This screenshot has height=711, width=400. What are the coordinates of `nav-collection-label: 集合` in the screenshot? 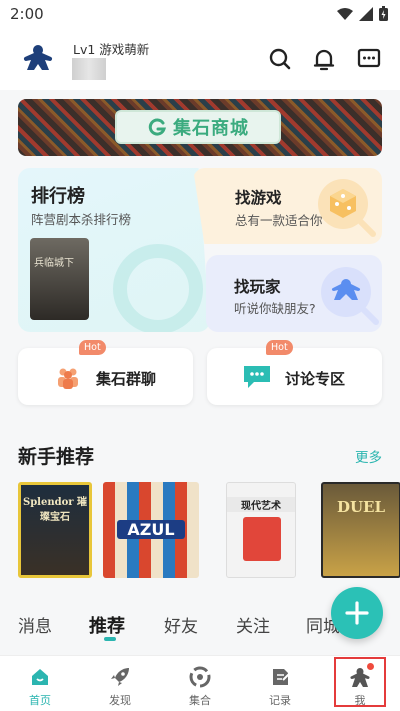 It's located at (200, 700).